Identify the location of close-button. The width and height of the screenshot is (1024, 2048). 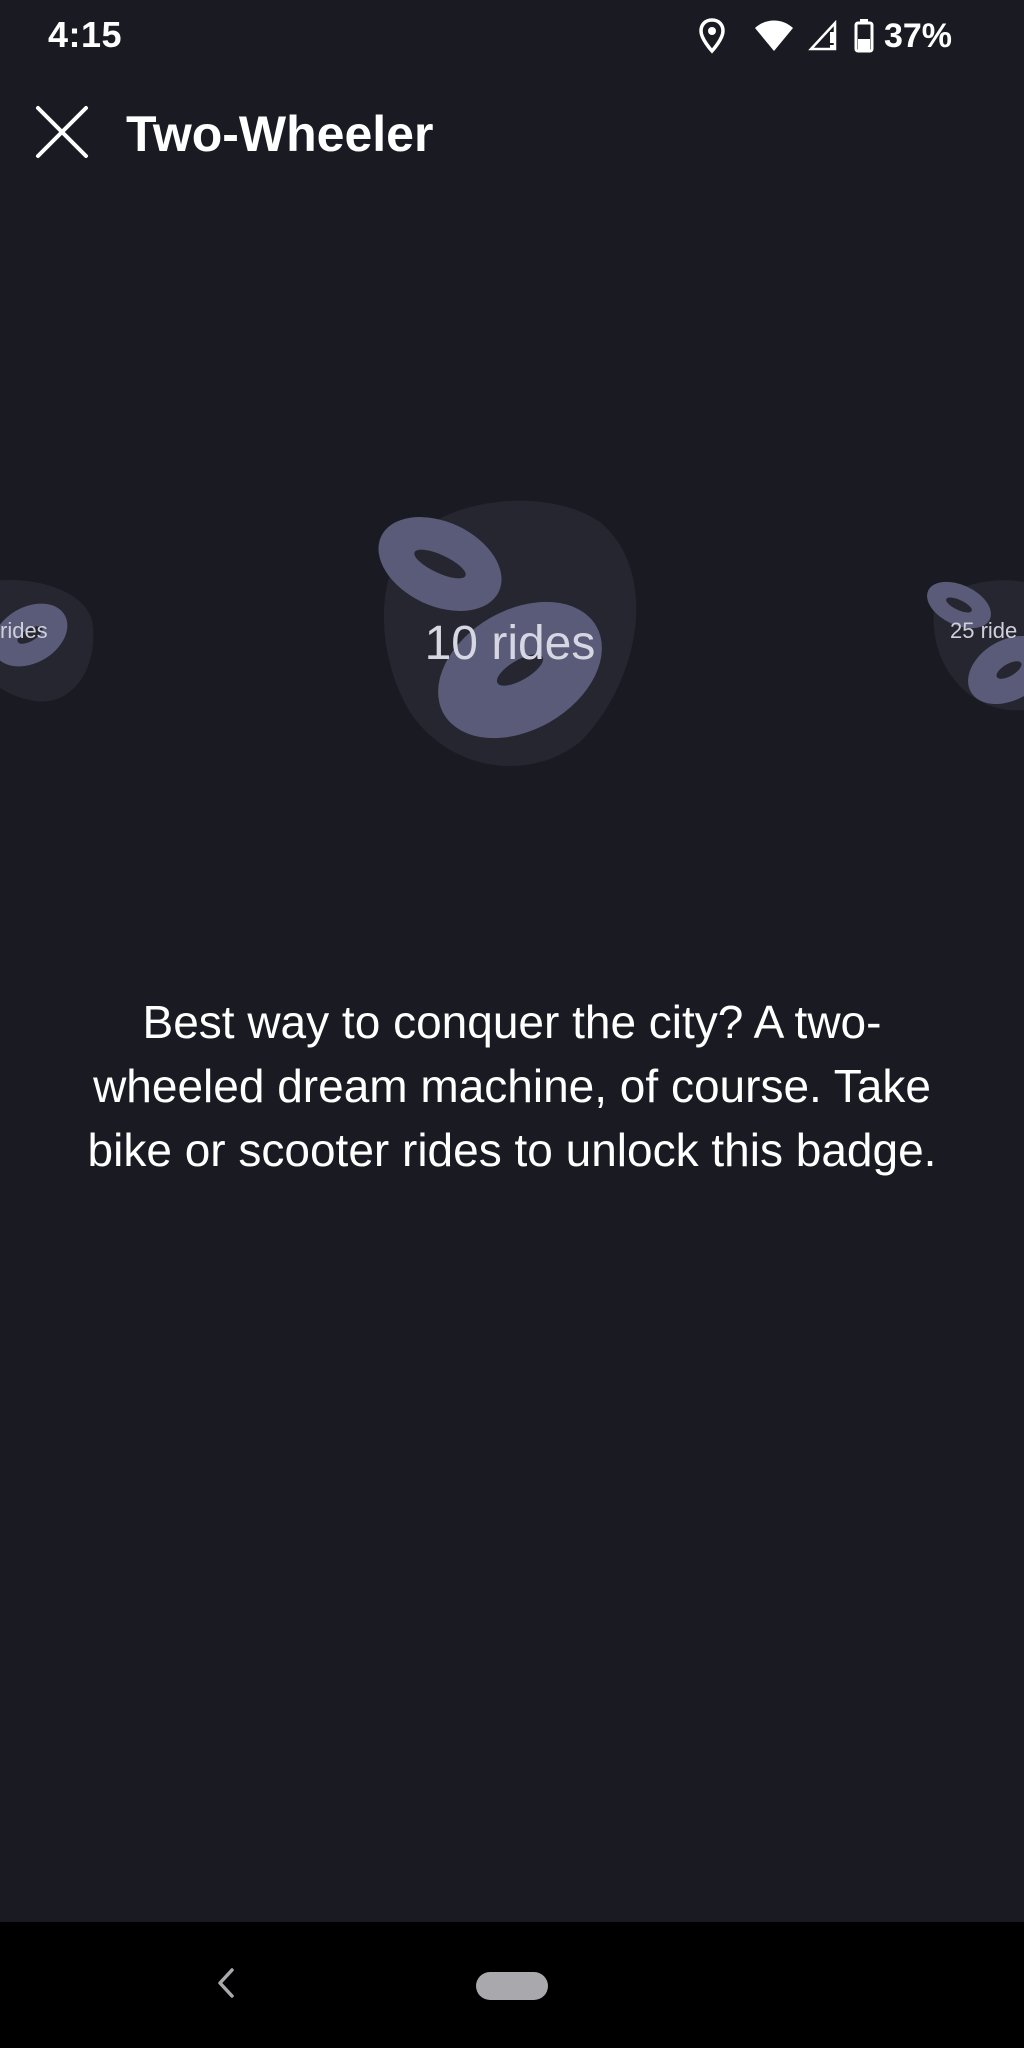
(62, 134).